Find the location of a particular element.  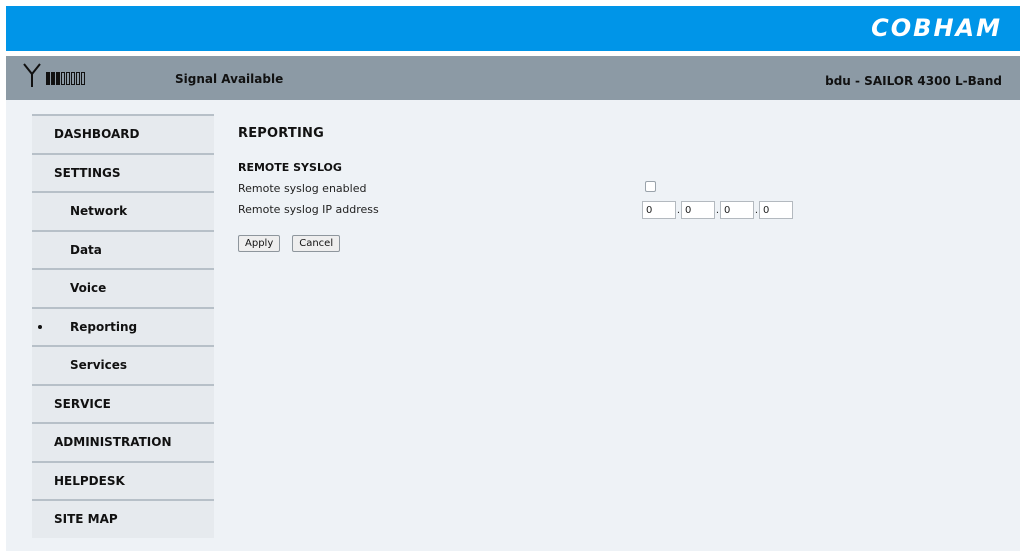

sidebar-item-network: Network is located at coordinates (123, 210).